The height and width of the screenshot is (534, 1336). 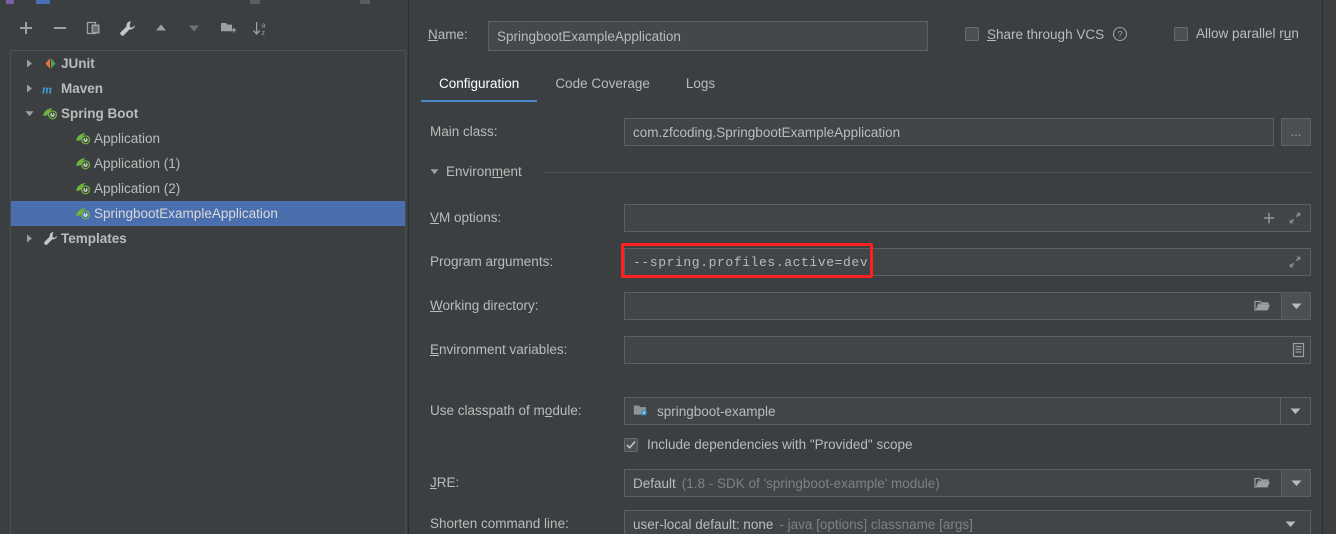 I want to click on allow-parallel-run-row: Allow parallel run, so click(x=1236, y=33).